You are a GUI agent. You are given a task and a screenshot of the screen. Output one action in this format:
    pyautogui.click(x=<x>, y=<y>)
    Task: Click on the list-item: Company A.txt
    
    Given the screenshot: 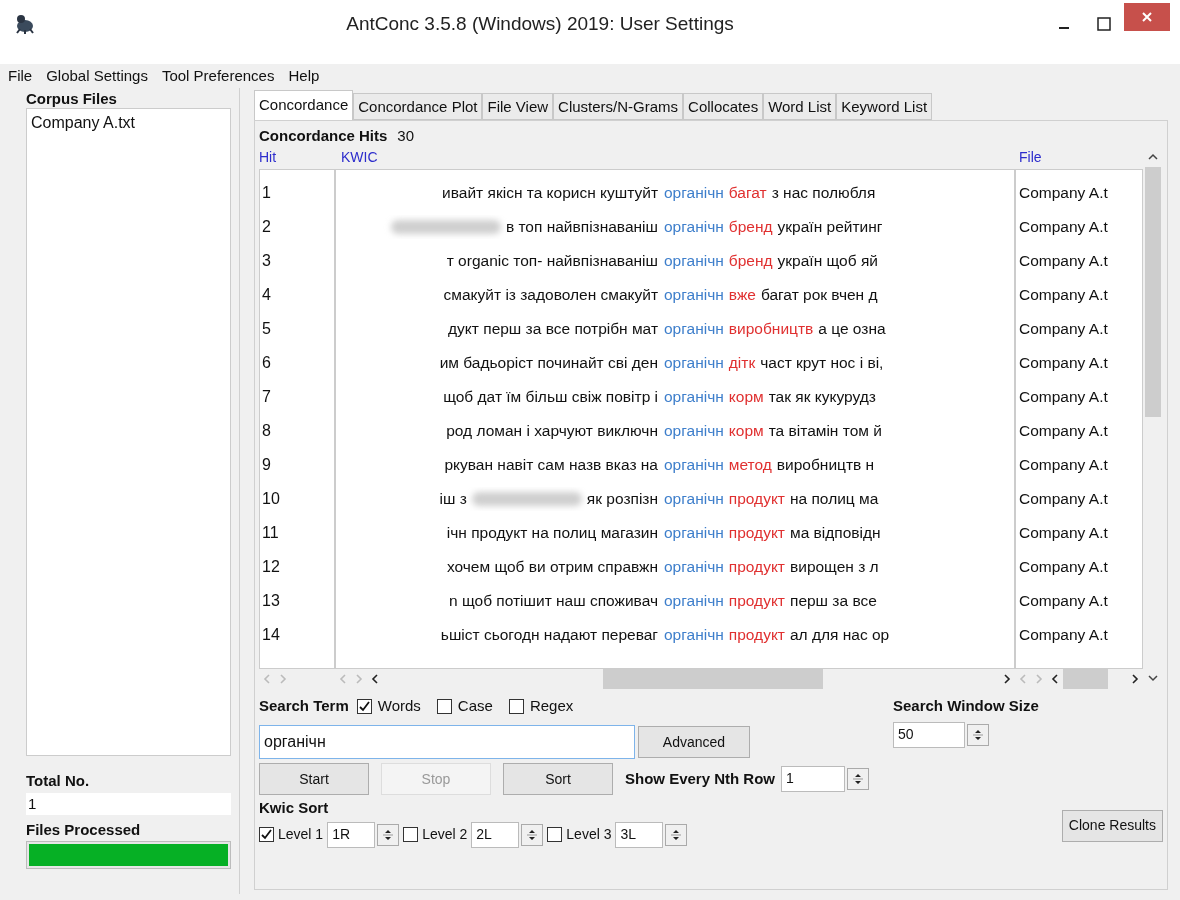 What is the action you would take?
    pyautogui.click(x=129, y=123)
    